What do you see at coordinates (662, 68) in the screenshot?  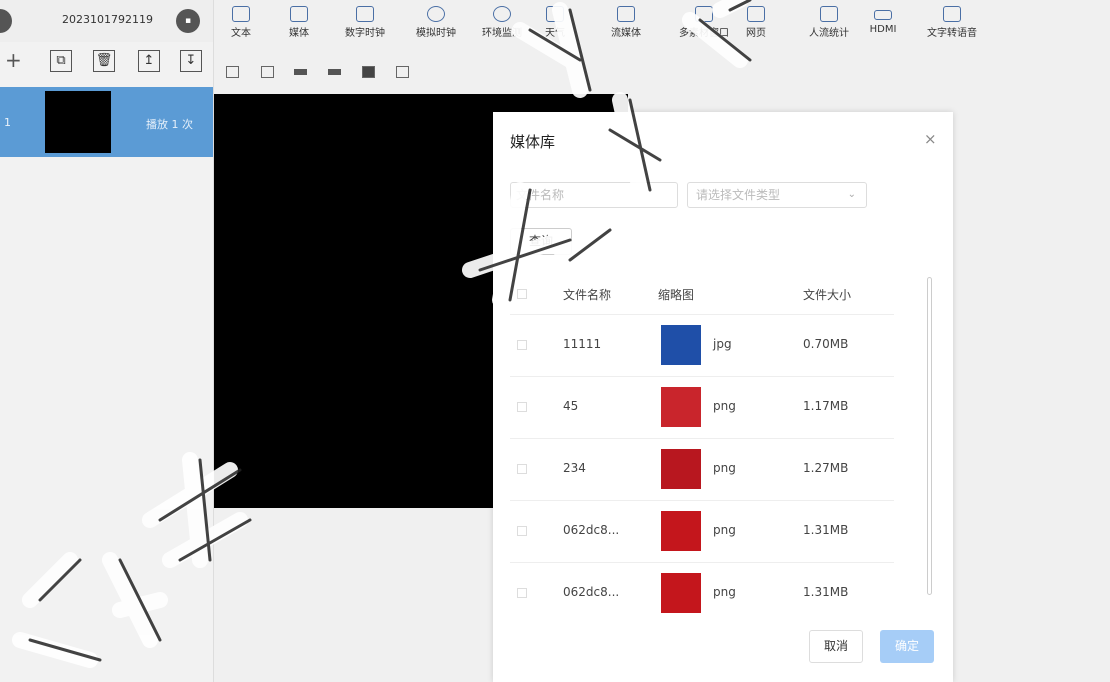 I see `layer-toolbar` at bounding box center [662, 68].